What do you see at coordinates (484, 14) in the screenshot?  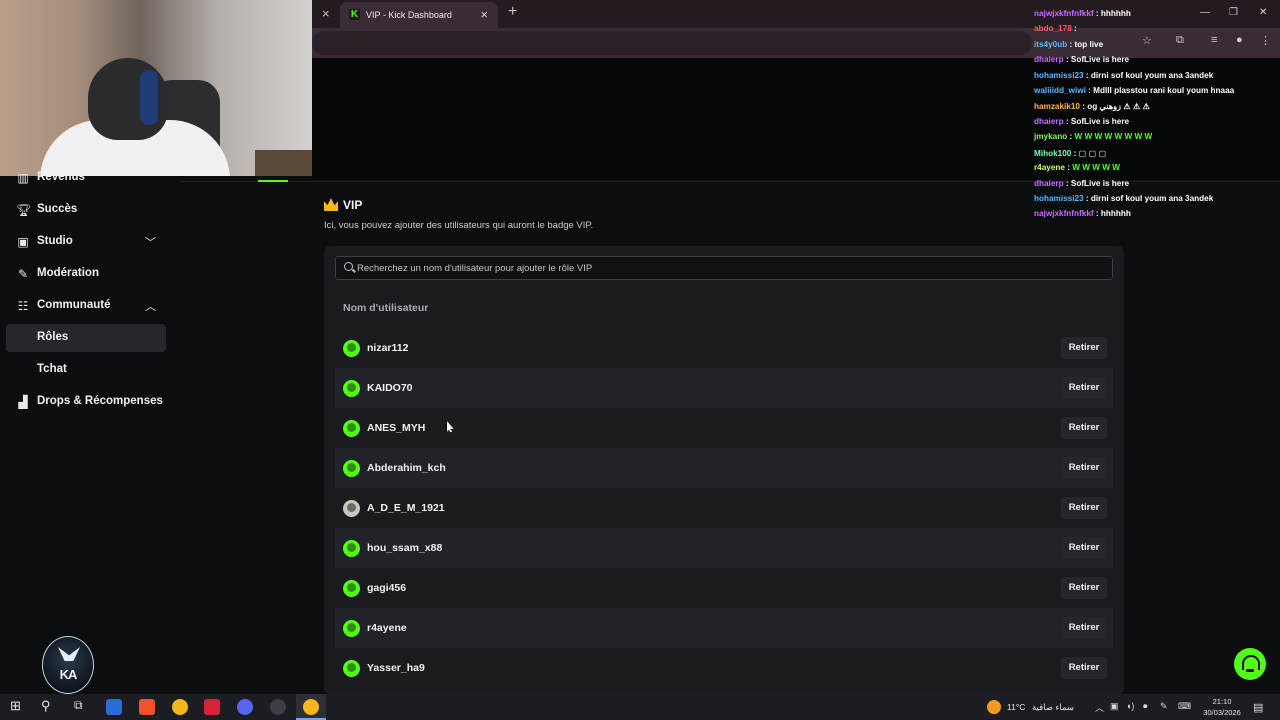 I see `tab-close-icon: ×` at bounding box center [484, 14].